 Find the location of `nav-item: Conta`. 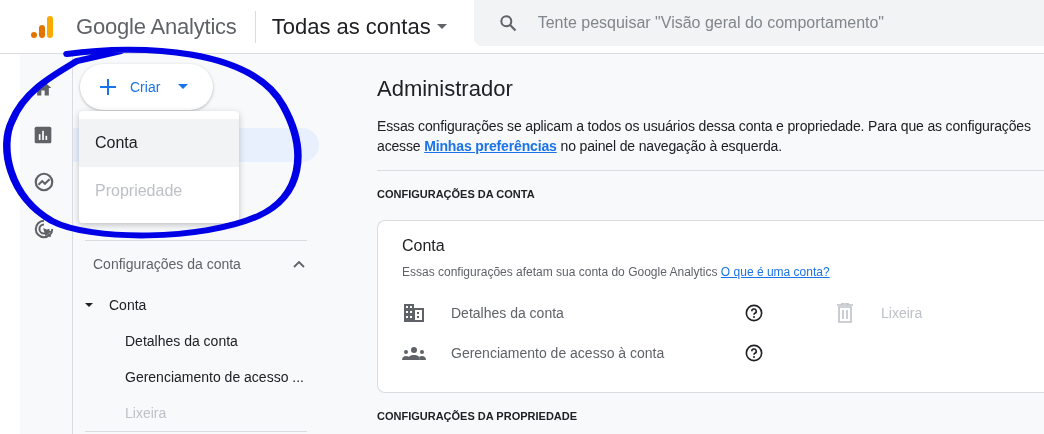

nav-item: Conta is located at coordinates (204, 305).